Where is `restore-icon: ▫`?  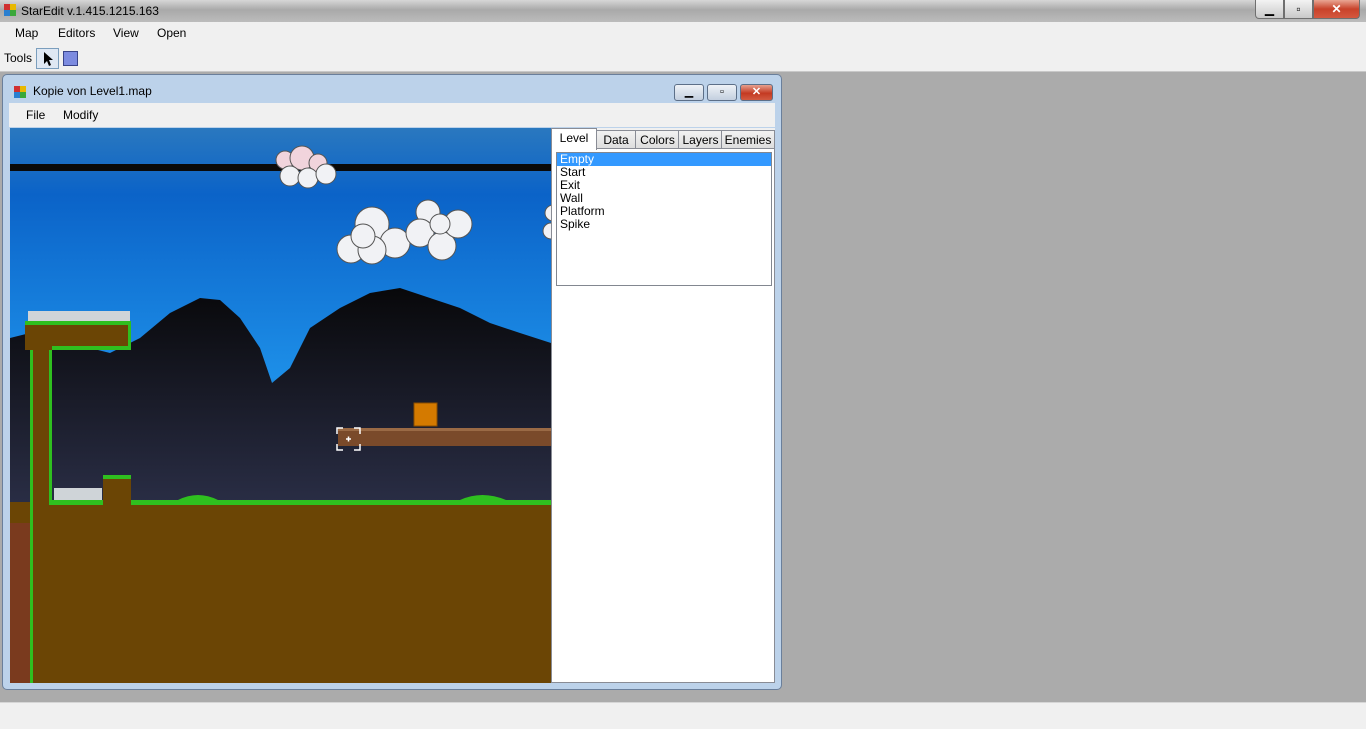
restore-icon: ▫ is located at coordinates (1298, 9).